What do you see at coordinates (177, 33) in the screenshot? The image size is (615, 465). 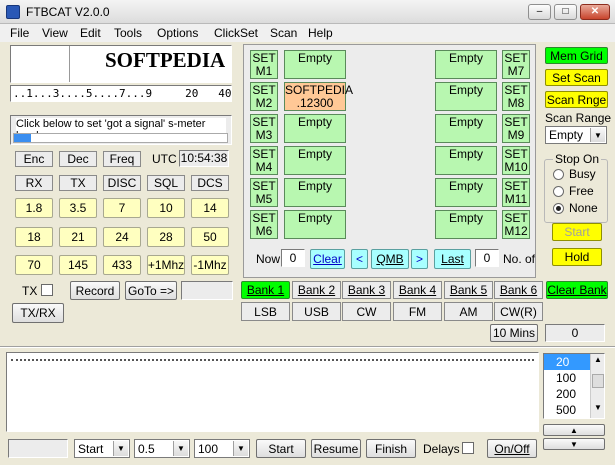 I see `menu-options: Options` at bounding box center [177, 33].